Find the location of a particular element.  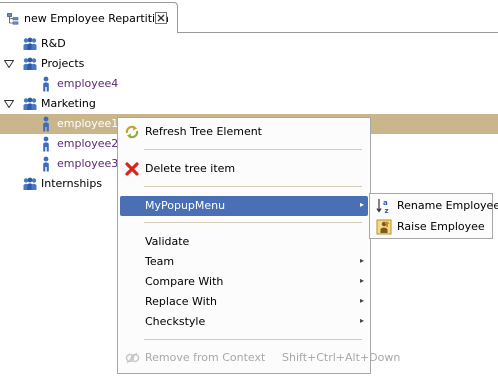

tree-item-projects: Projects is located at coordinates (249, 64).